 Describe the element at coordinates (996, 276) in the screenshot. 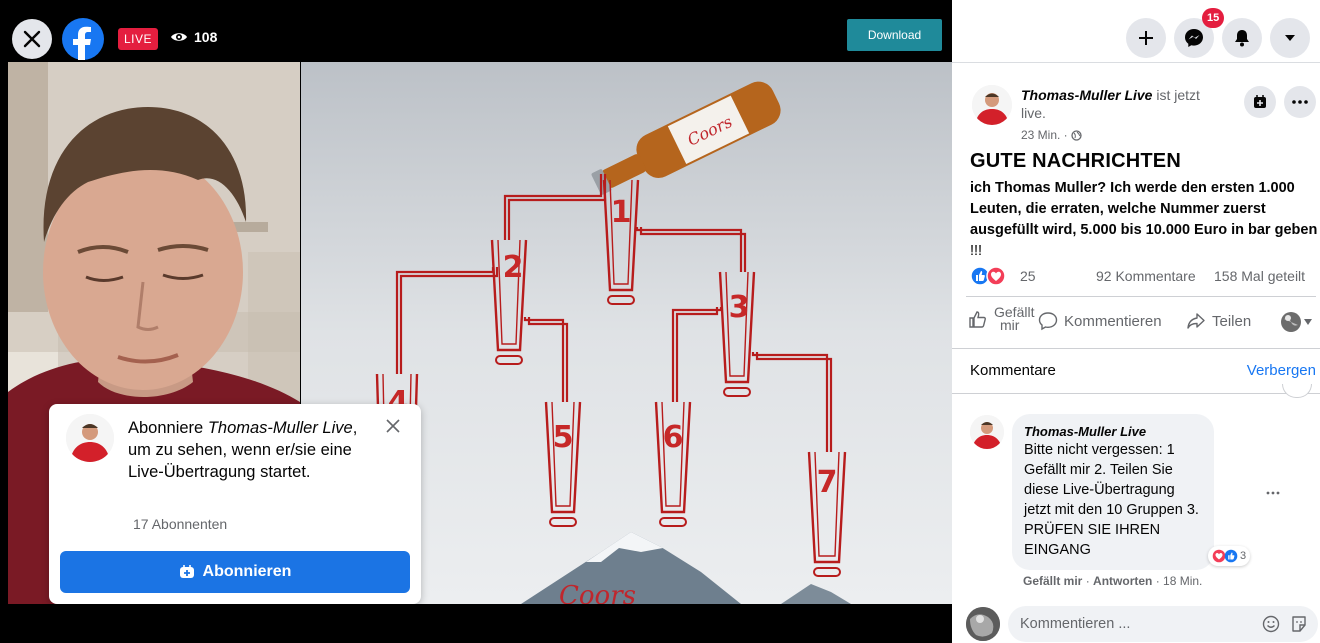

I see `love-reaction-icon` at that location.